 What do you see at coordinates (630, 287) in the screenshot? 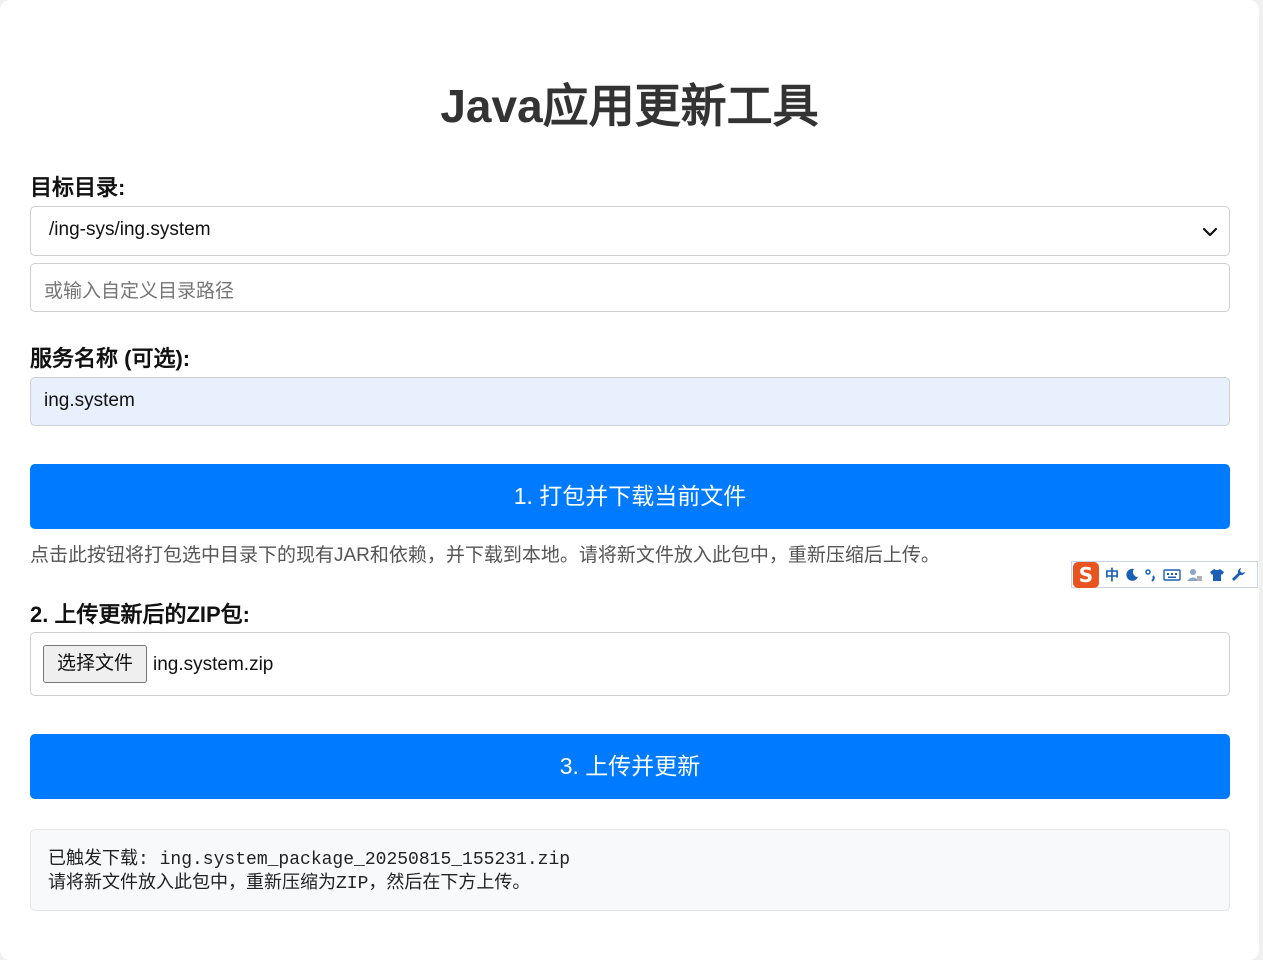
I see `custom-dir-input: 或输入自定义目录路径` at bounding box center [630, 287].